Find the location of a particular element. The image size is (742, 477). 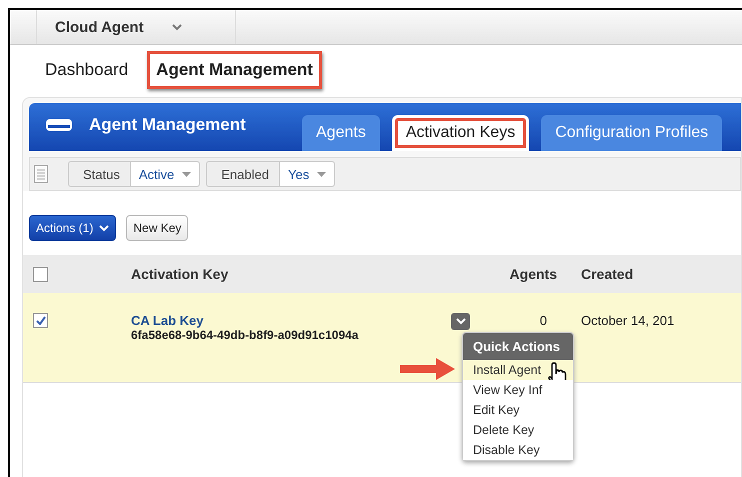

filter-dropdown: Yes is located at coordinates (306, 174).